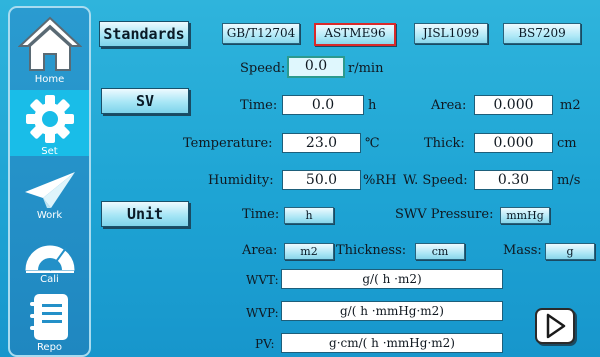 This screenshot has width=600, height=357. What do you see at coordinates (444, 143) in the screenshot?
I see `thick-label: Thick:` at bounding box center [444, 143].